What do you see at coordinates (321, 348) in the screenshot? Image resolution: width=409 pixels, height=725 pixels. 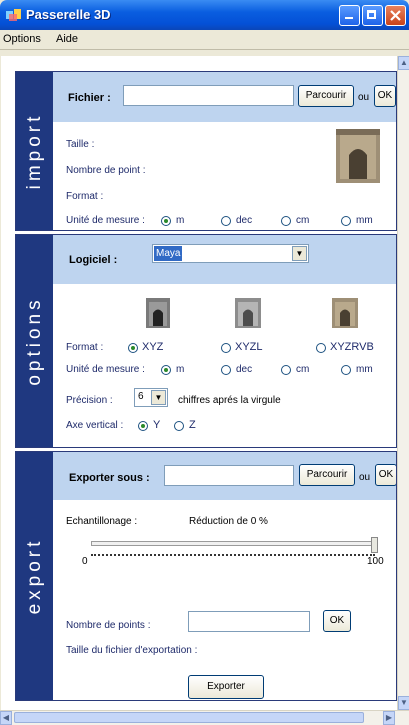 I see `format-radio-xyzrvb` at bounding box center [321, 348].